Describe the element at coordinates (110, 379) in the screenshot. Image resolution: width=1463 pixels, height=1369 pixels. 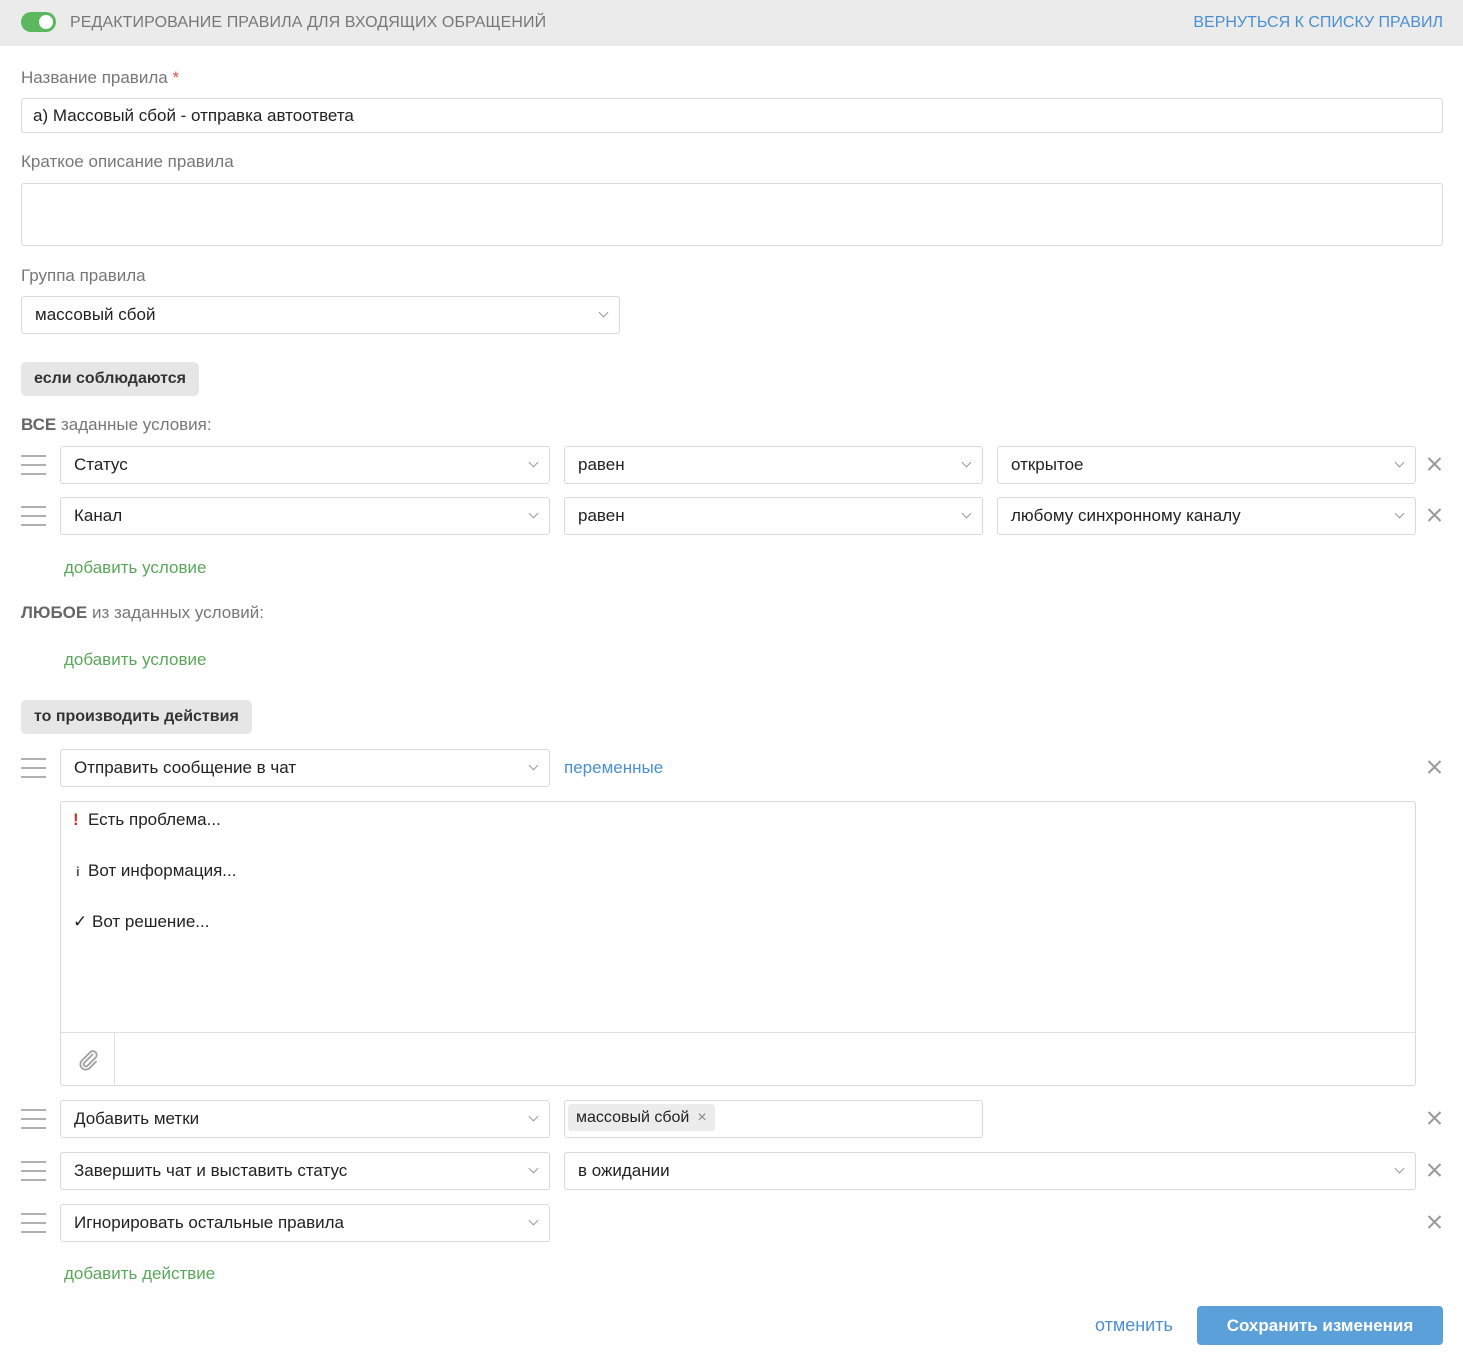
I see `conditions-section-label: если соблюдаются` at that location.